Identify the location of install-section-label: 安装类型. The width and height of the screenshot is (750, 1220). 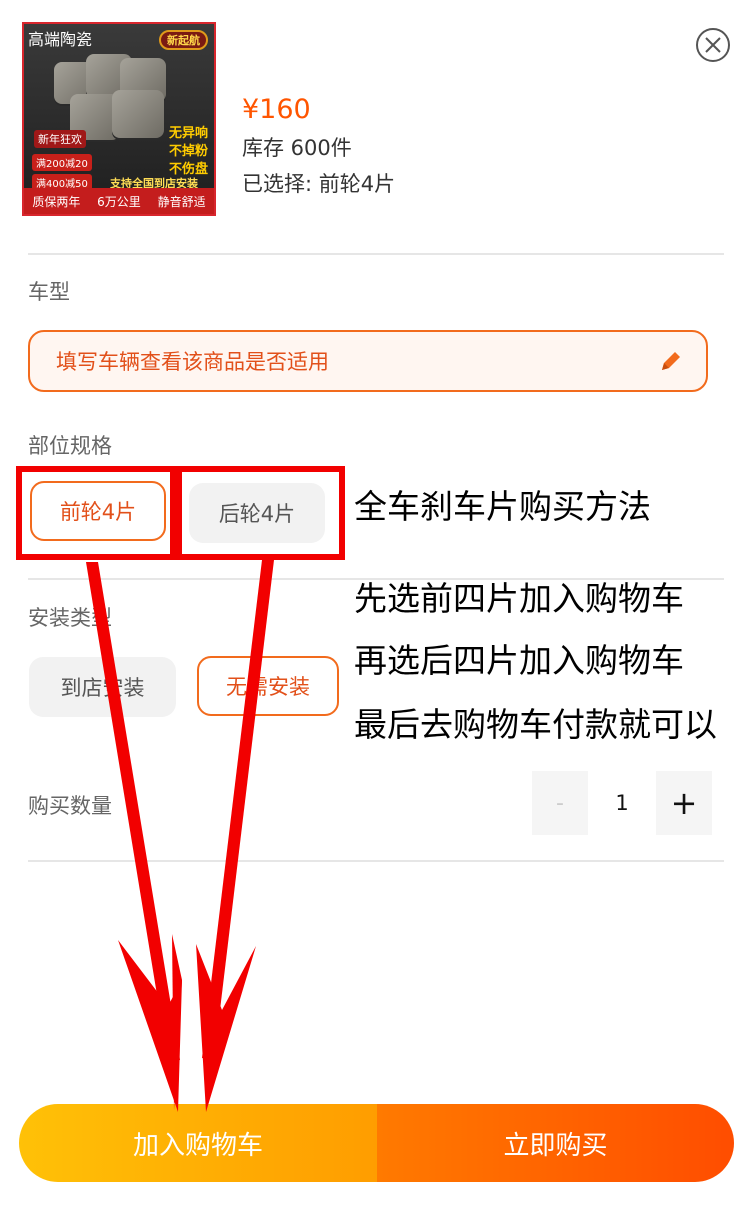
(70, 618).